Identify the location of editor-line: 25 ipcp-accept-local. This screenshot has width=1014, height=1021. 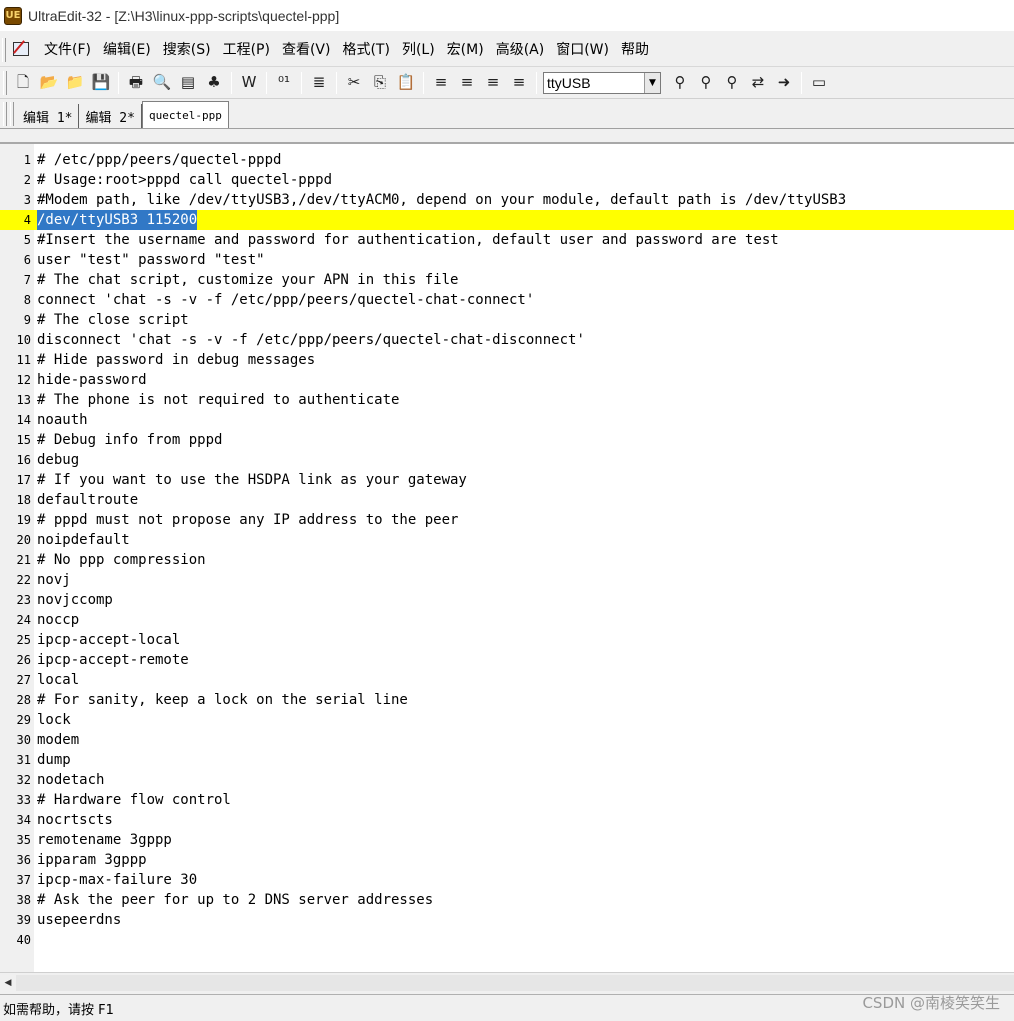
(507, 640).